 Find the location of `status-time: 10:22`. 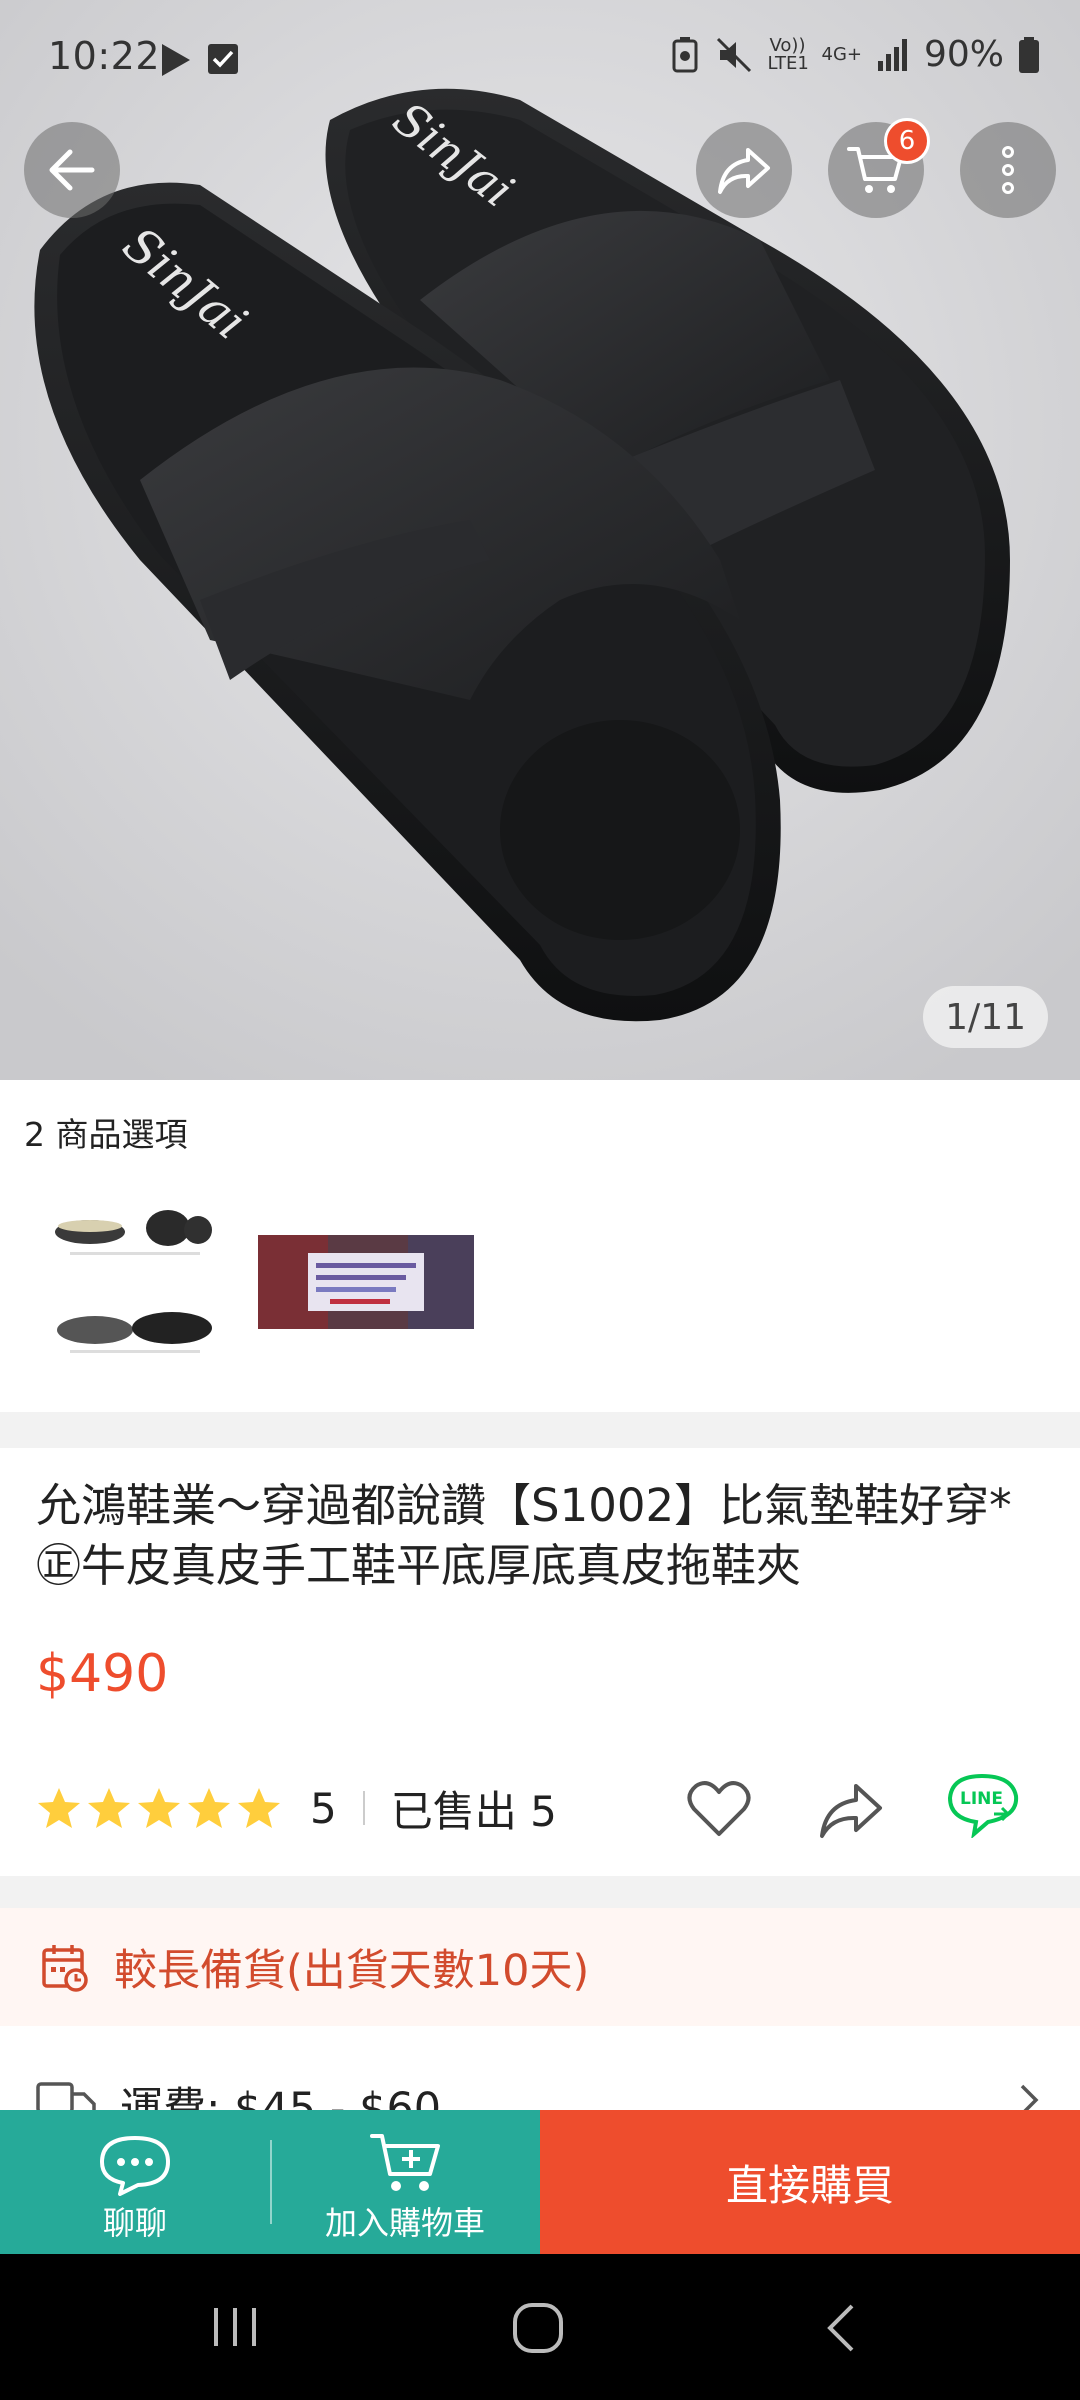

status-time: 10:22 is located at coordinates (104, 56).